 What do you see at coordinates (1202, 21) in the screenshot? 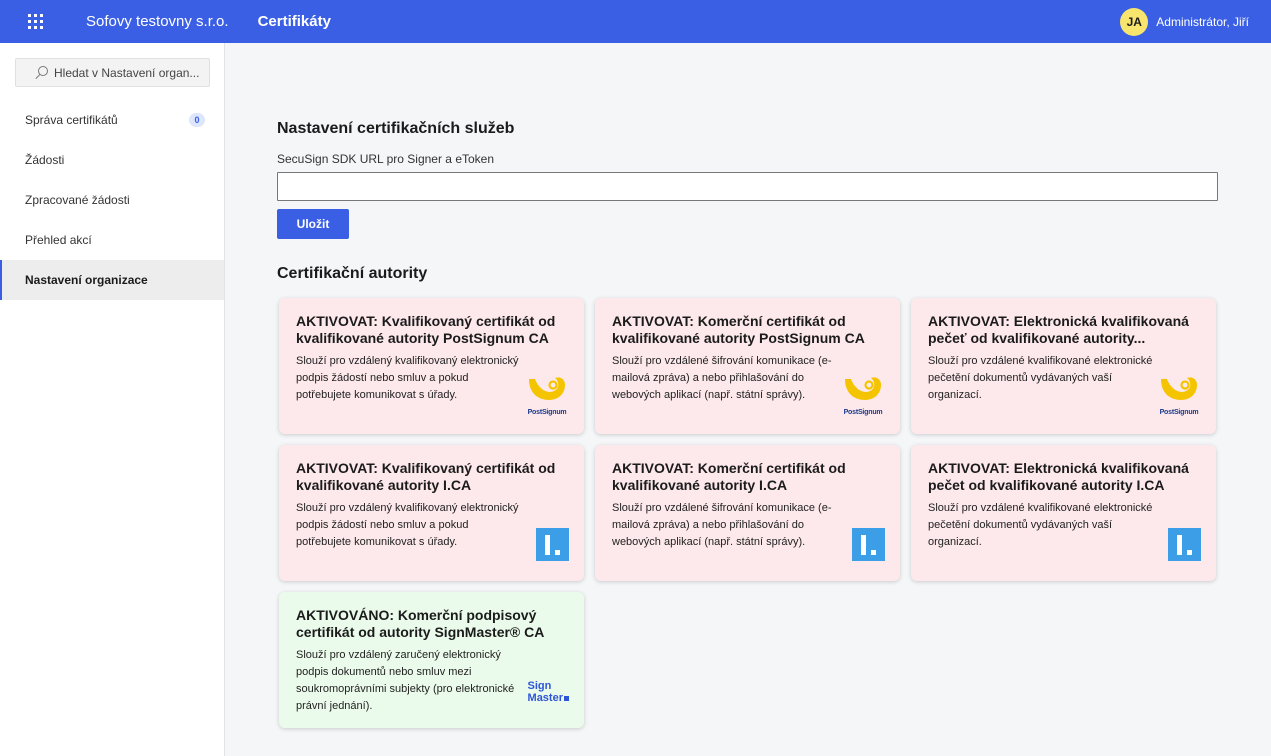
I see `user-name: Administrátor, Jiří` at bounding box center [1202, 21].